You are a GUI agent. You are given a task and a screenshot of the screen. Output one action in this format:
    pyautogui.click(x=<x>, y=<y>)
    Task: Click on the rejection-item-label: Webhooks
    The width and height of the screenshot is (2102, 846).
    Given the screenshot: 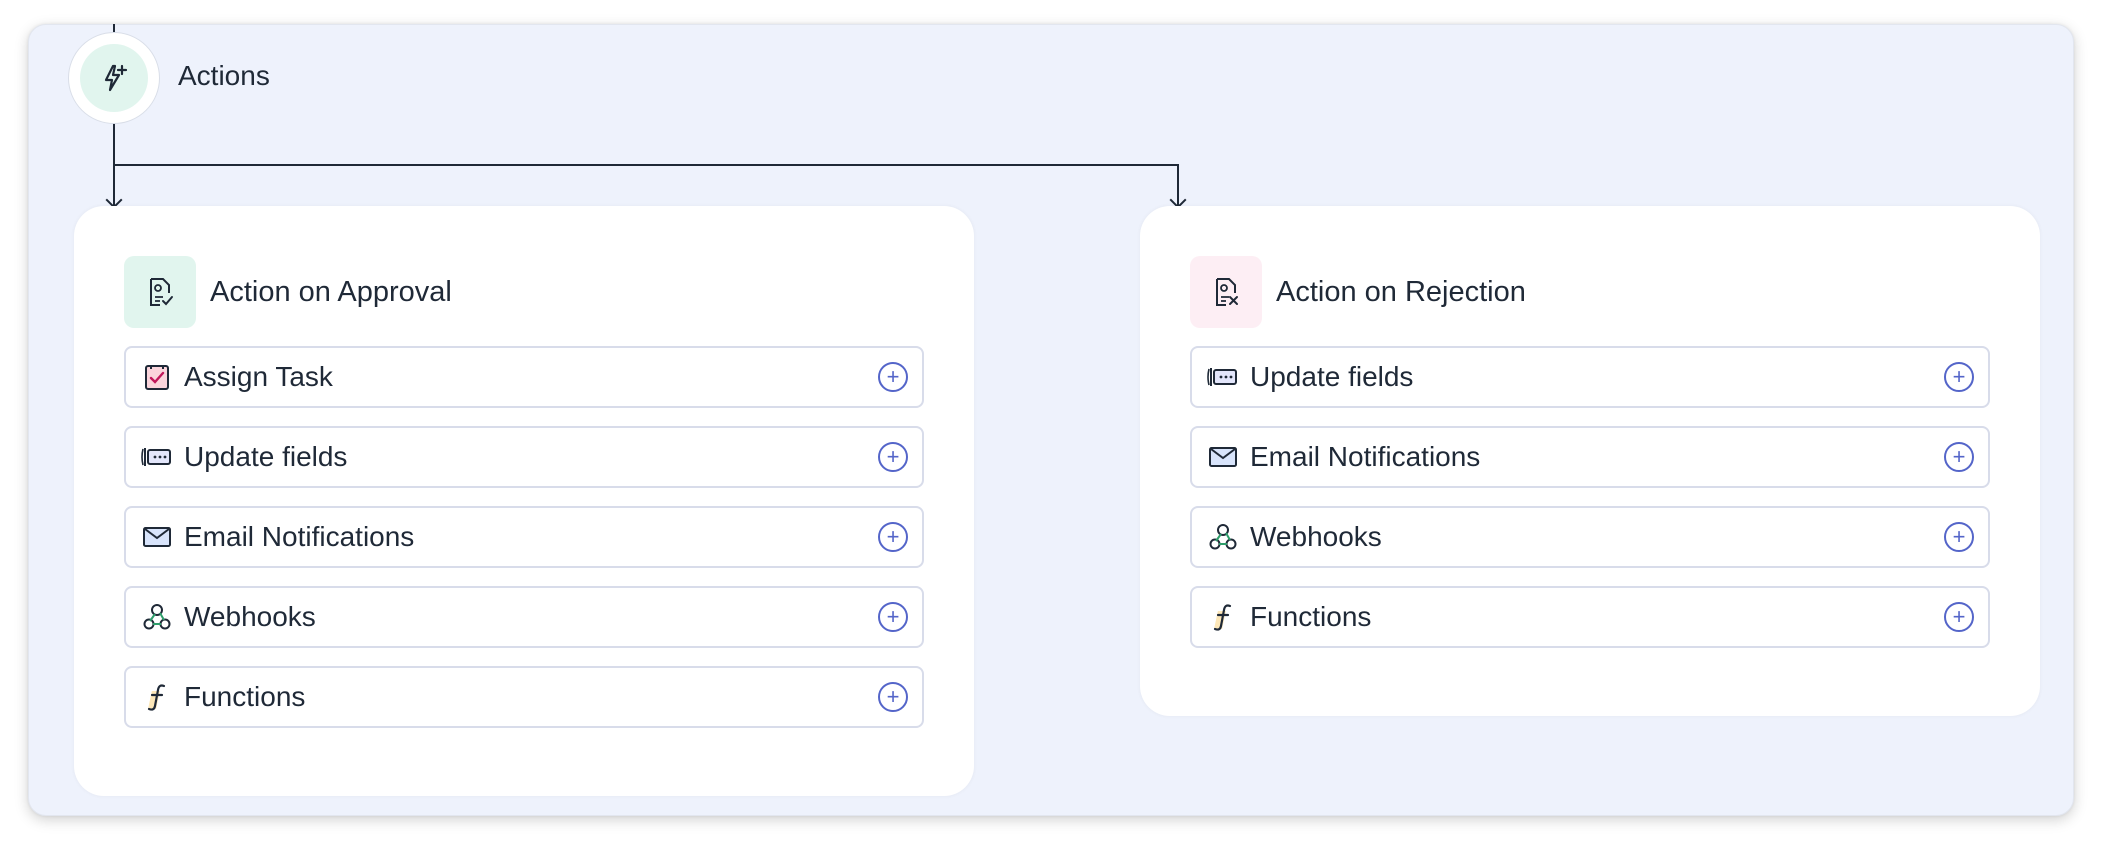 What is the action you would take?
    pyautogui.click(x=1316, y=536)
    